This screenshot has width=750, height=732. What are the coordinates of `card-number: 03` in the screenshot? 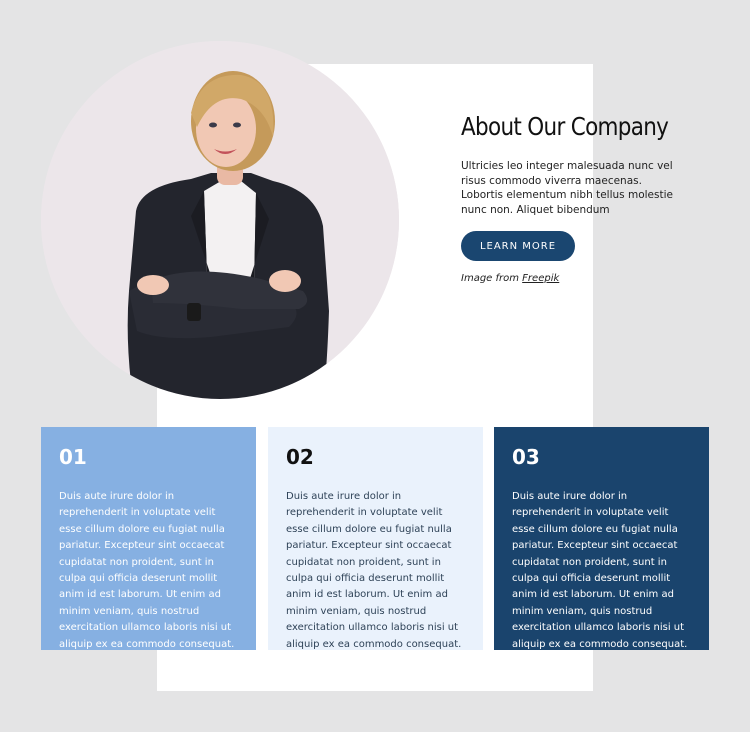 It's located at (526, 457).